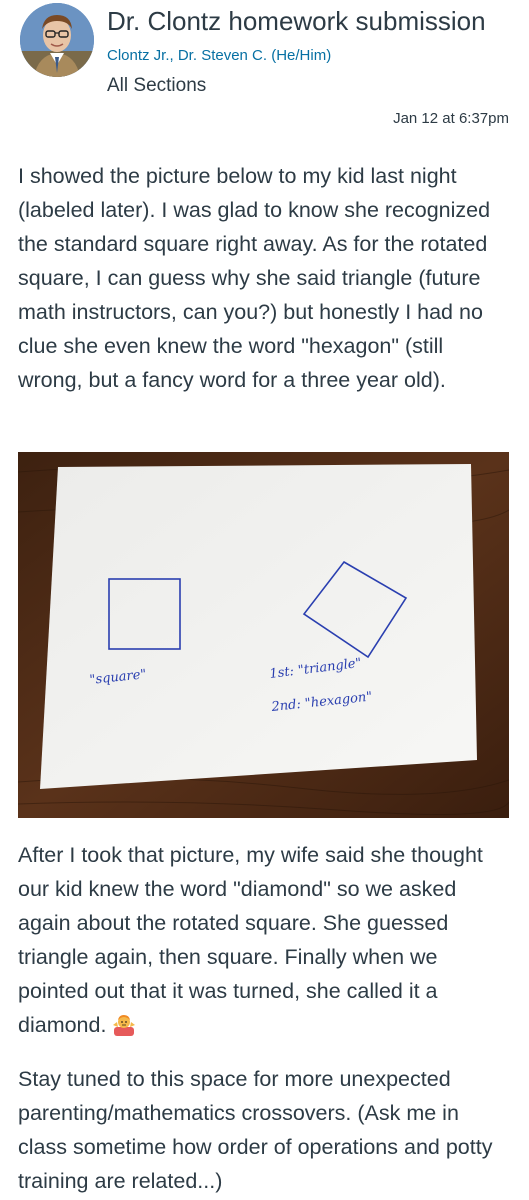  What do you see at coordinates (219, 55) in the screenshot?
I see `author-link: Clontz Jr., Dr. Steven C. (He/Him)` at bounding box center [219, 55].